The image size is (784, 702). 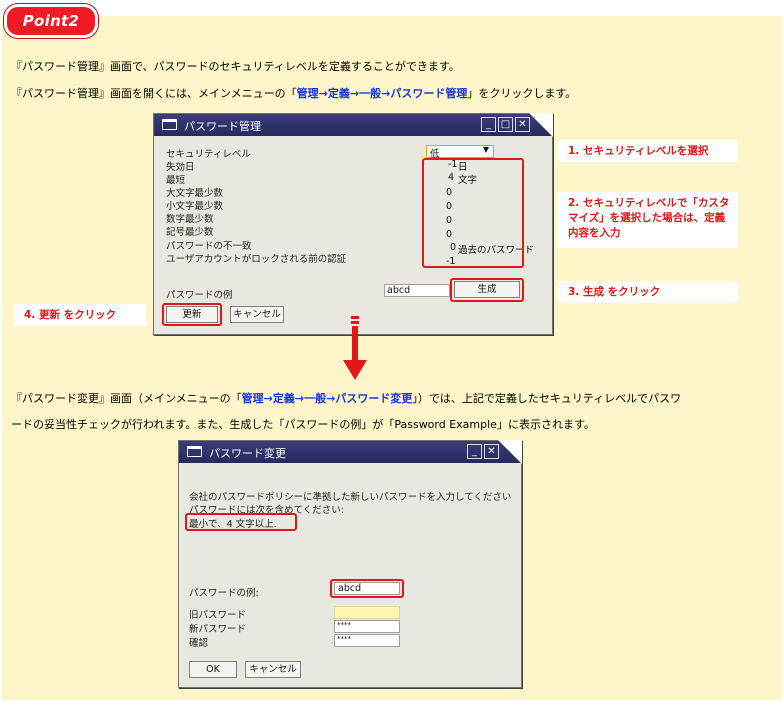 I want to click on example-field: abcd, so click(x=417, y=290).